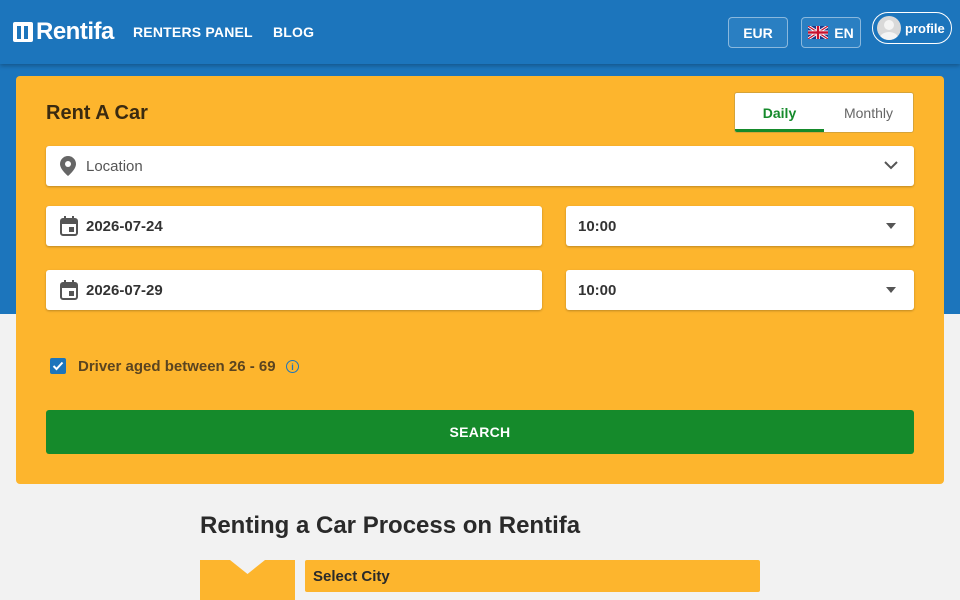 This screenshot has height=600, width=960. What do you see at coordinates (247, 580) in the screenshot?
I see `step-chevron-icon` at bounding box center [247, 580].